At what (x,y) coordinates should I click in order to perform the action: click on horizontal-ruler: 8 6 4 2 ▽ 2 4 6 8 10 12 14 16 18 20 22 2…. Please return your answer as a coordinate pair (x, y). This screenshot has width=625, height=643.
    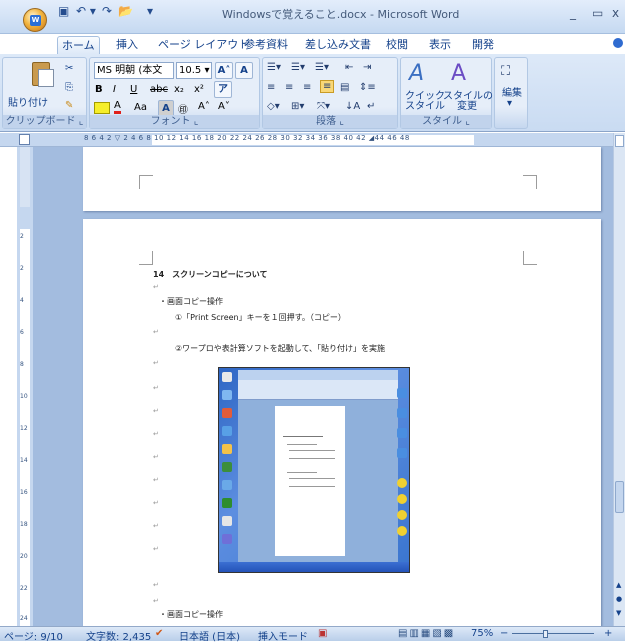
    Looking at the image, I should click on (312, 140).